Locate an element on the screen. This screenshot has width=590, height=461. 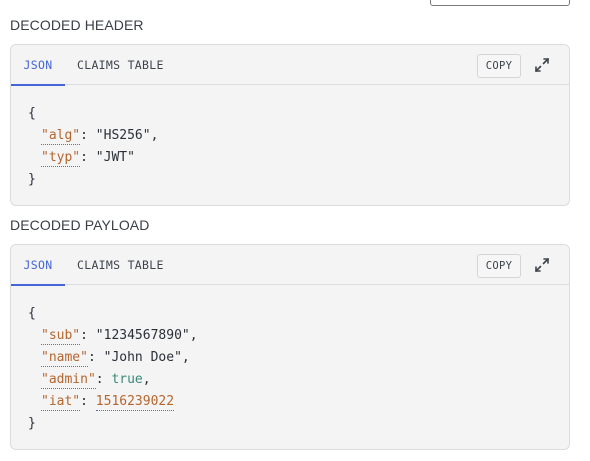
json-key-sub: "sub" is located at coordinates (61, 336).